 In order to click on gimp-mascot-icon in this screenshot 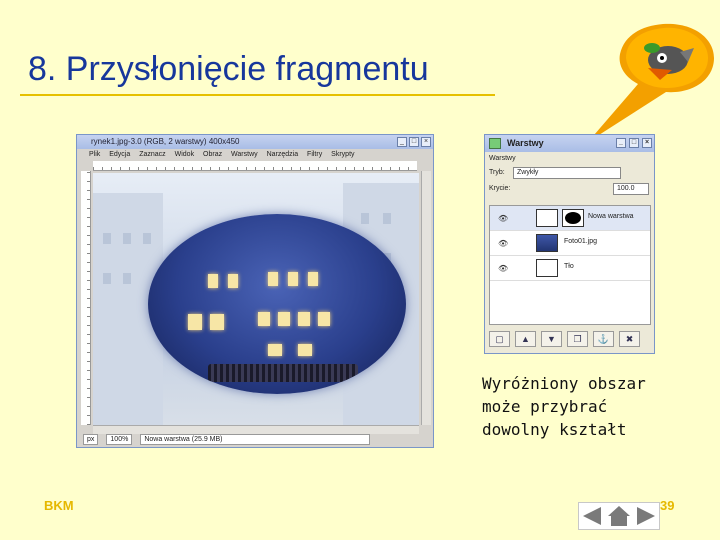, I will do `click(651, 82)`.